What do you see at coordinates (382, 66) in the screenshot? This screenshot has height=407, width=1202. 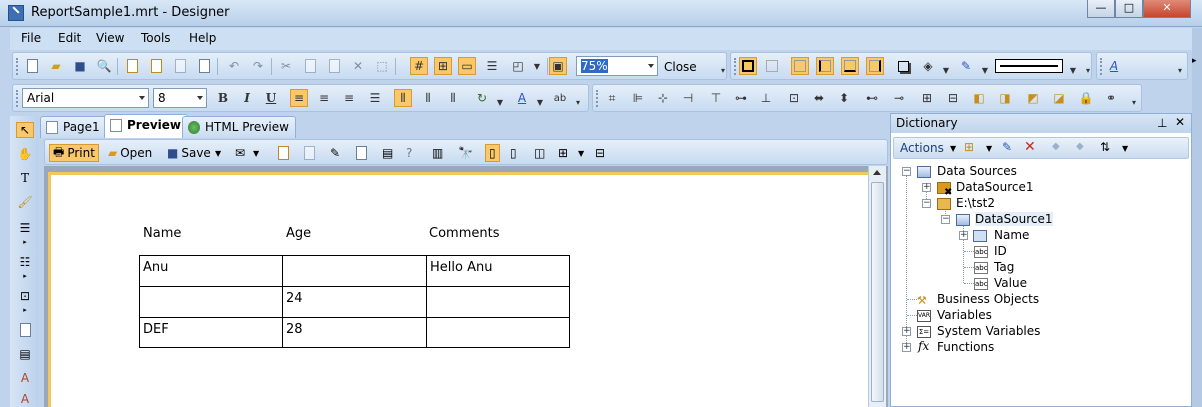 I see `select-all-icon: ⬚` at bounding box center [382, 66].